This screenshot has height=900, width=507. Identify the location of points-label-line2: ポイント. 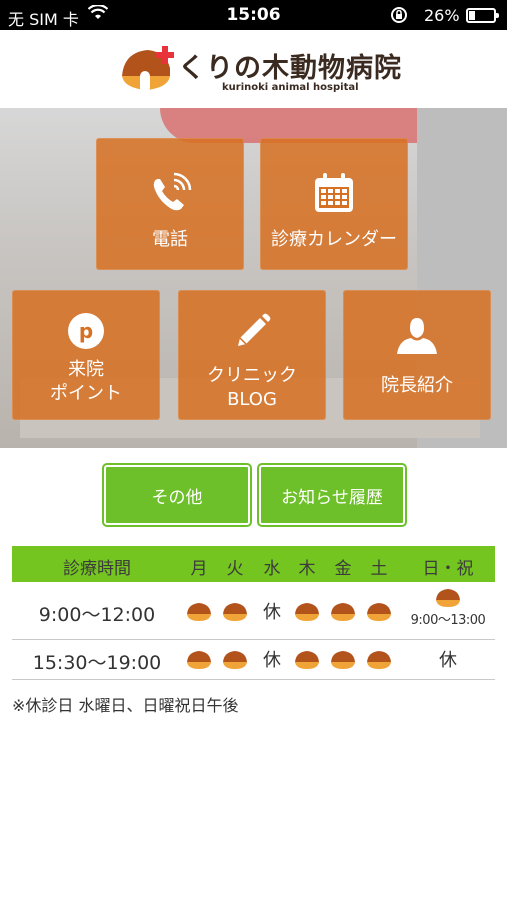
(86, 393).